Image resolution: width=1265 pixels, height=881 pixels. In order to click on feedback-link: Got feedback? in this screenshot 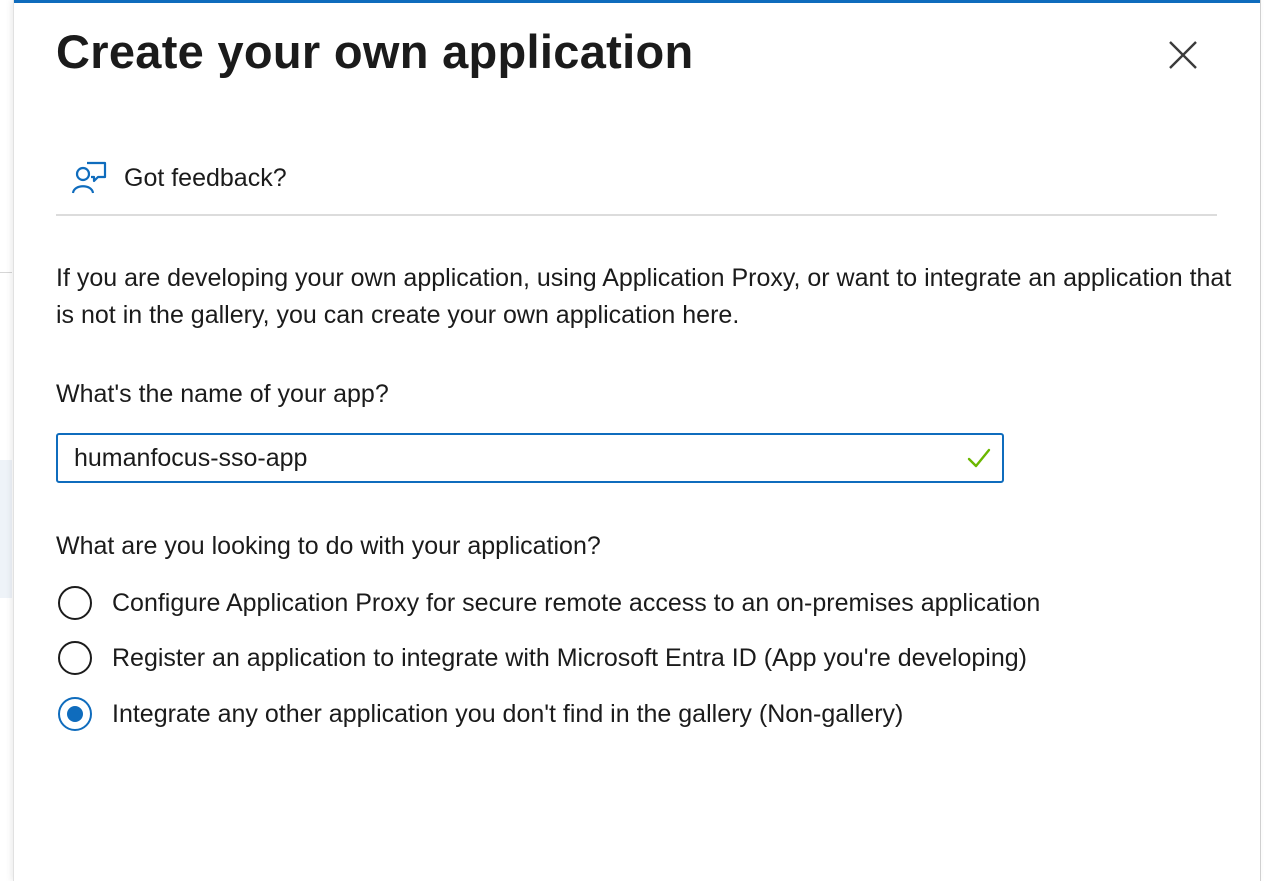, I will do `click(178, 178)`.